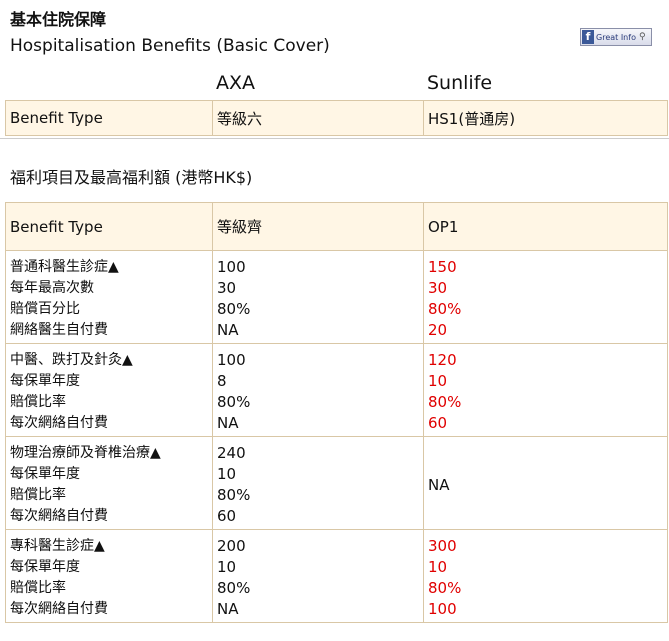  Describe the element at coordinates (545, 226) in the screenshot. I see `header-sunlife: OP1` at that location.